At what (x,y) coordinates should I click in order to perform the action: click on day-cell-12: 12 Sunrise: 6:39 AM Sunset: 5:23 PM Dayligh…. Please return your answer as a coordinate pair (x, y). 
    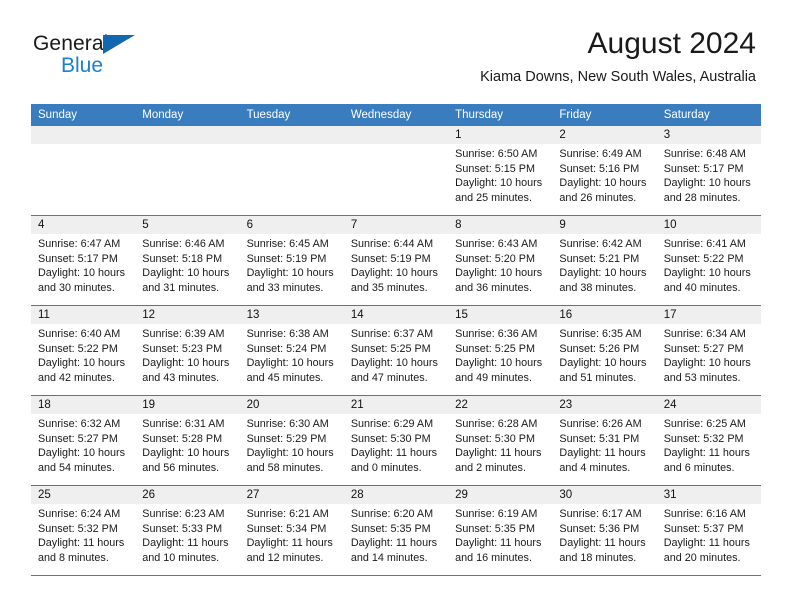
    Looking at the image, I should click on (187, 350).